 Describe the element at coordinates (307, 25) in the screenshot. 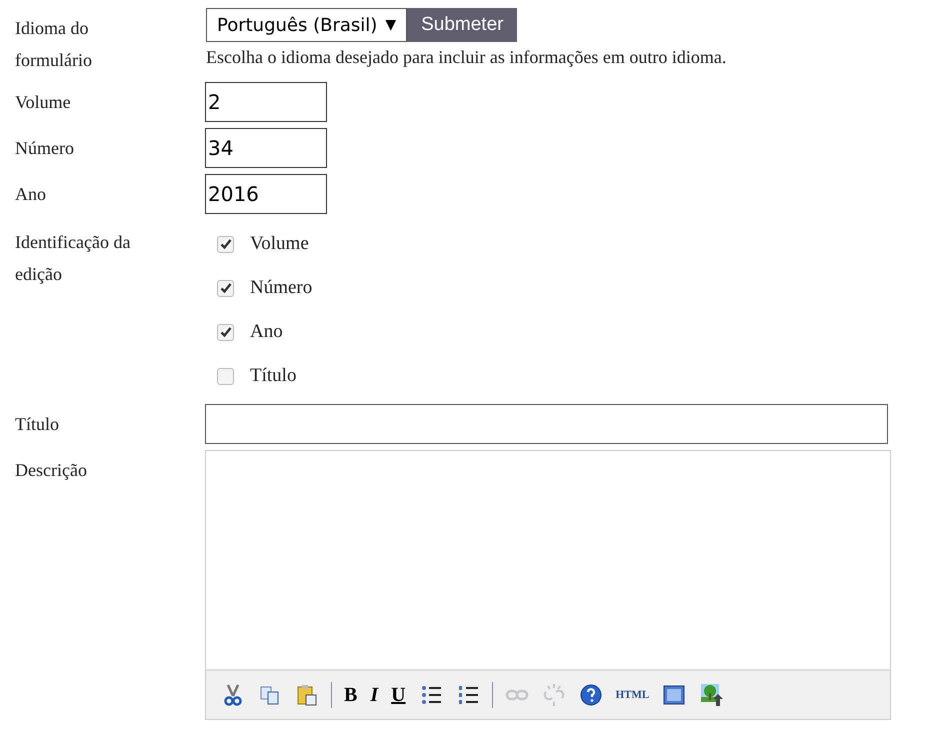

I see `language-select: Português (Brasil) ▼` at that location.